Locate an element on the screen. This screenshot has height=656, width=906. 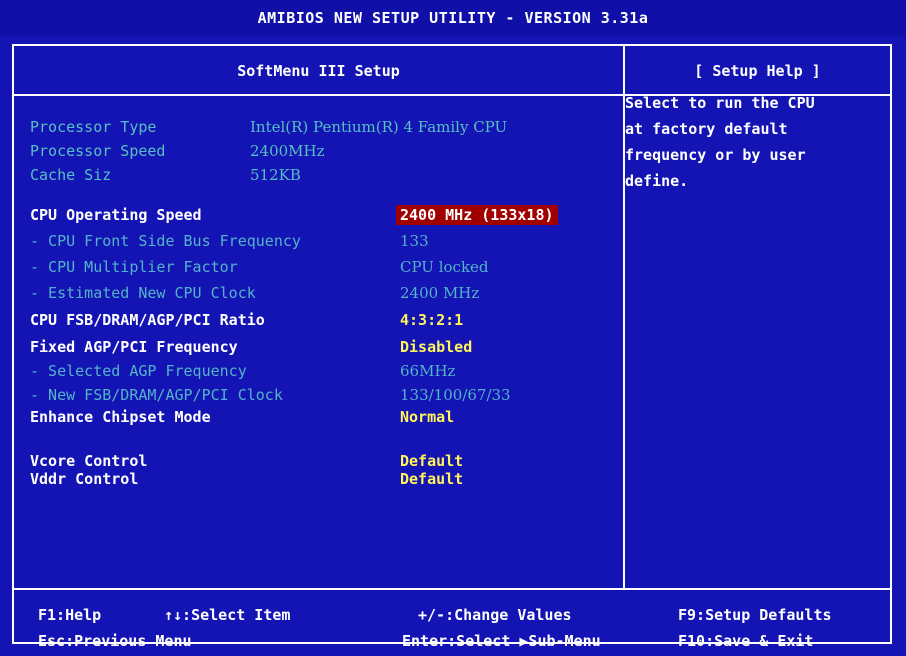
setting-fixed-agp-pci: Fixed AGP/PCI Frequency is located at coordinates (134, 347).